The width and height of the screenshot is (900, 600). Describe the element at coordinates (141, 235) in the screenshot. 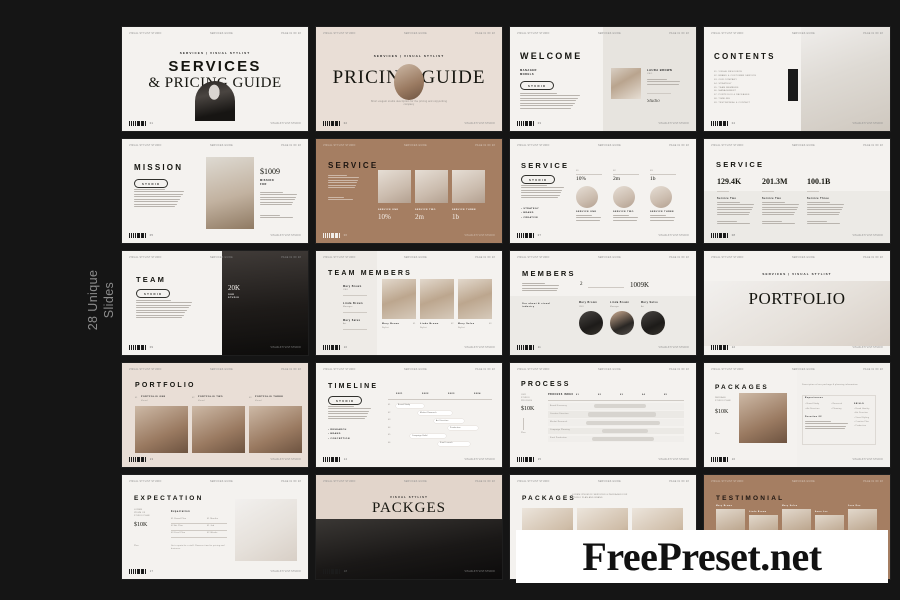

I see `footer-left: 05` at that location.